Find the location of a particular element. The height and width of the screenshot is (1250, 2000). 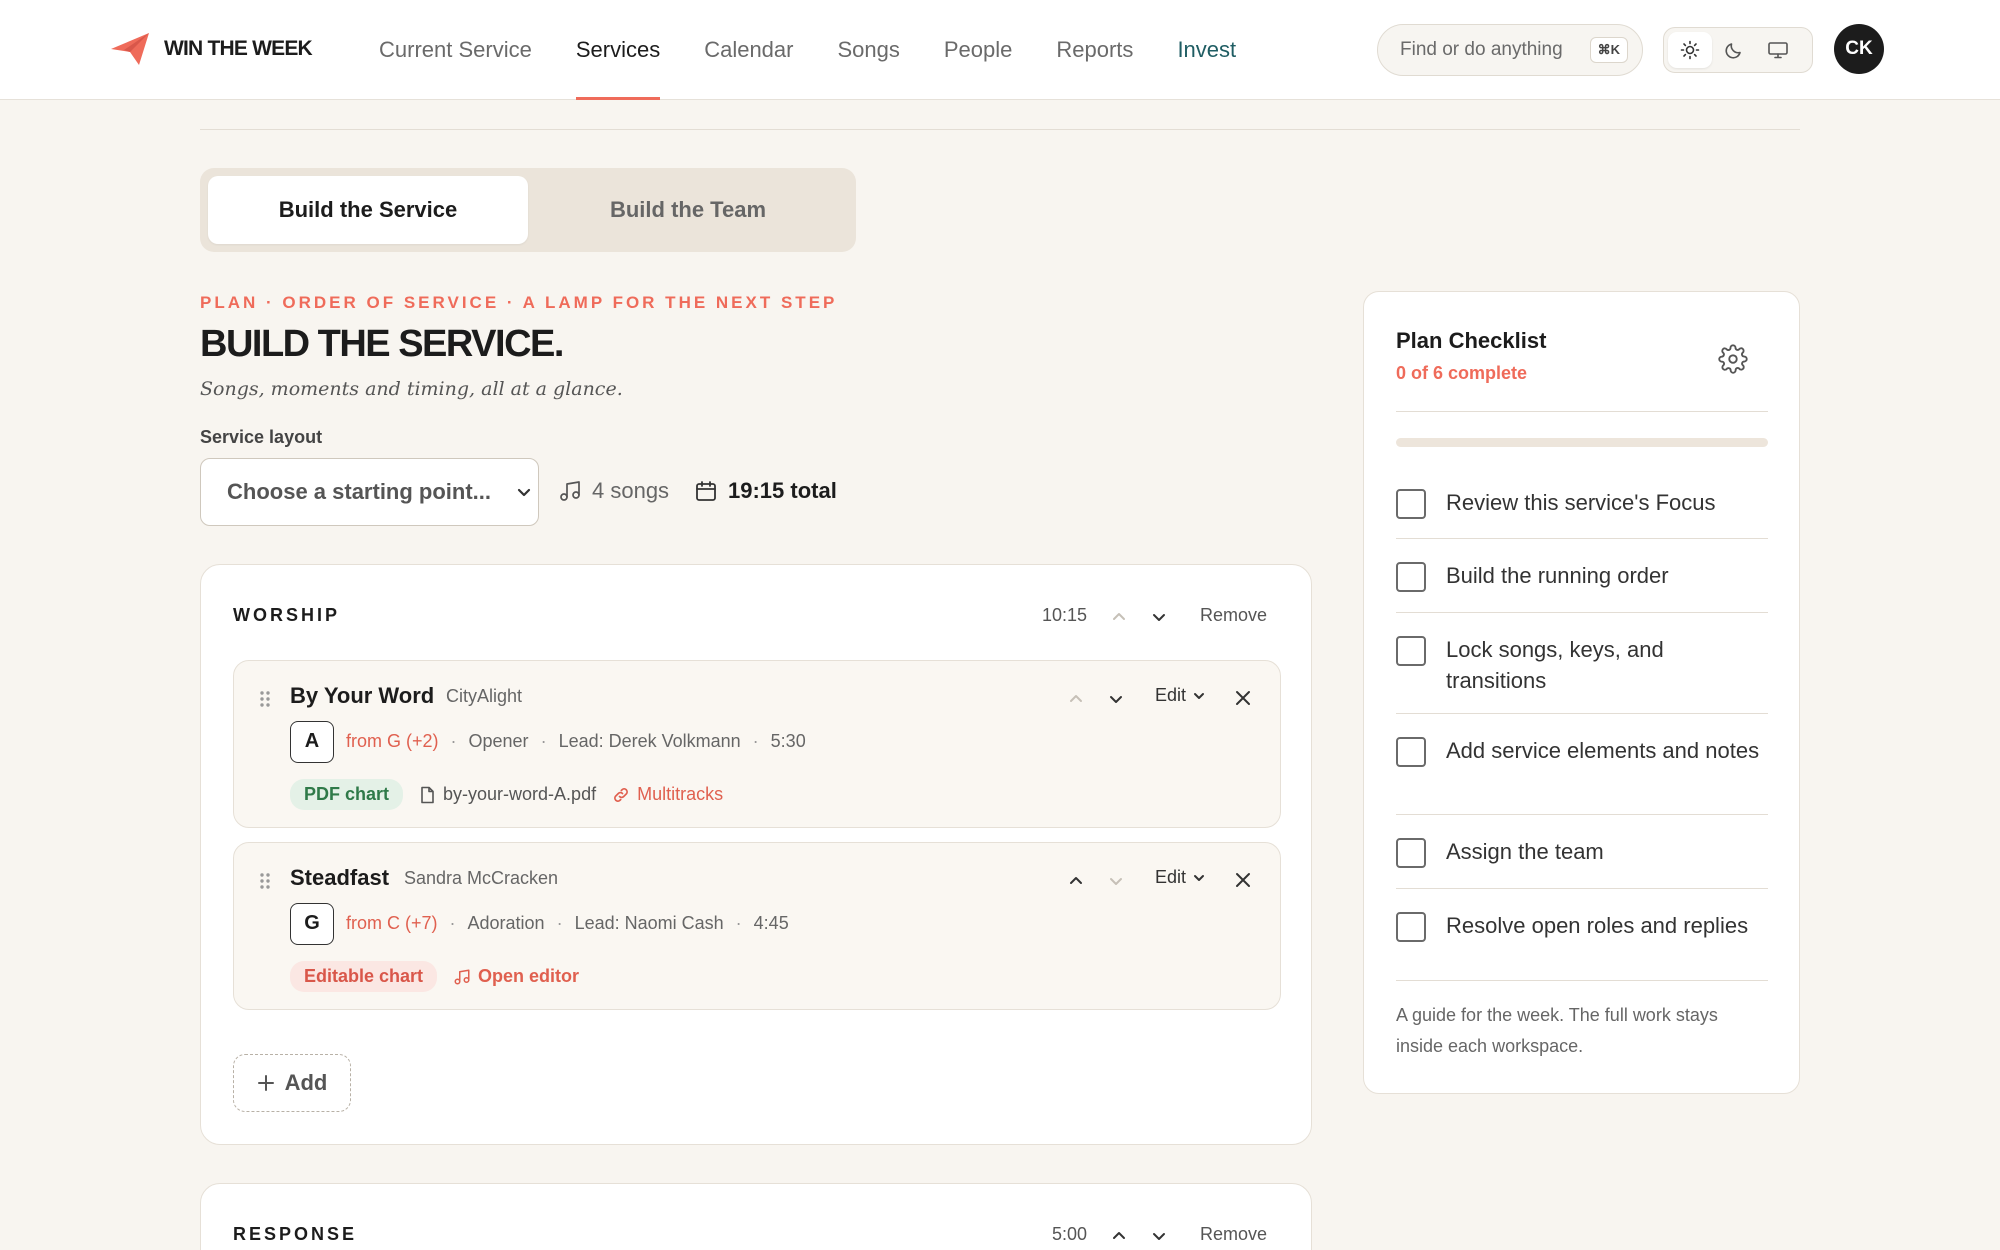

nav-people: People is located at coordinates (978, 50).